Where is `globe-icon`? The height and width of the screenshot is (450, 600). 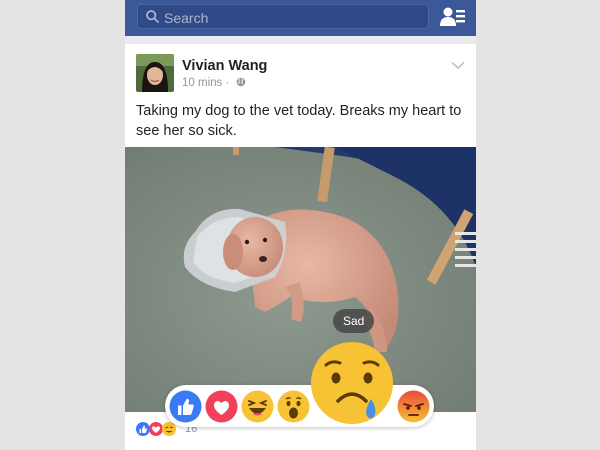 globe-icon is located at coordinates (240, 82).